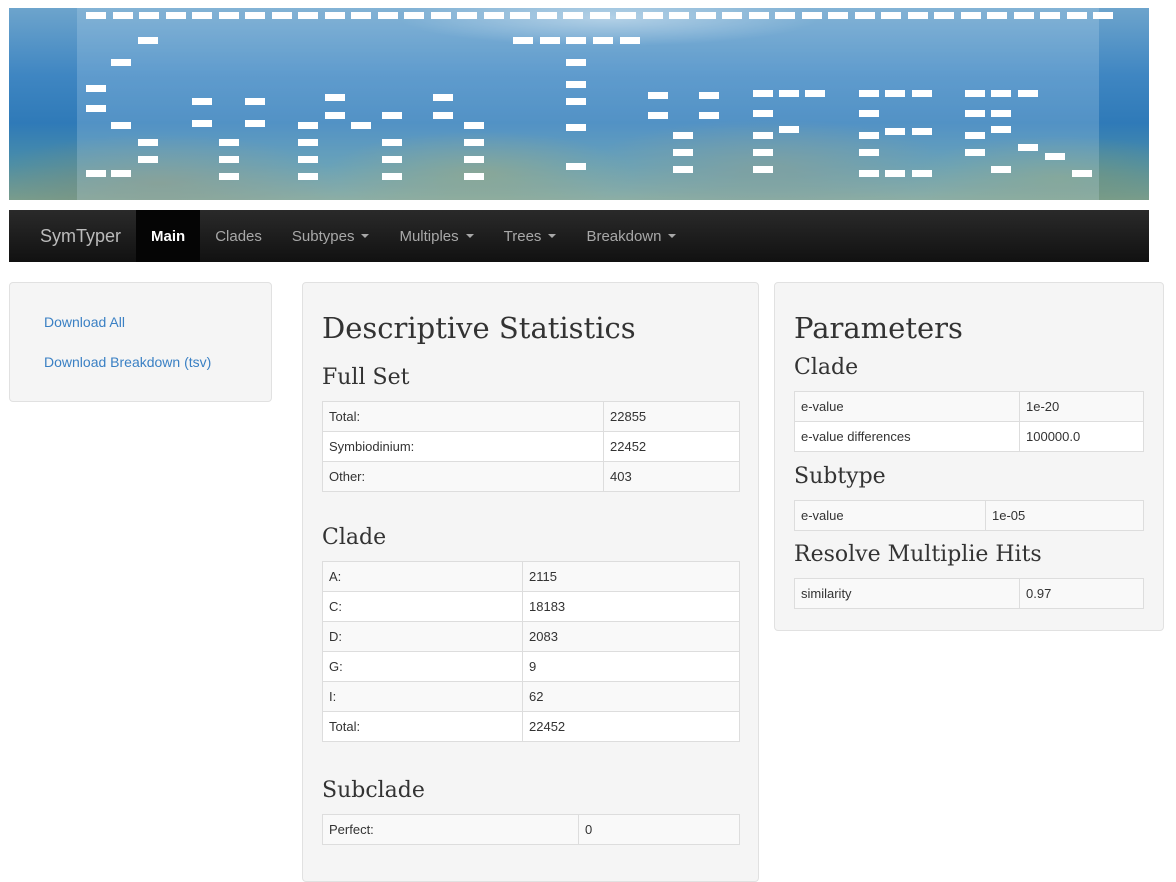  I want to click on table-row: G: 9, so click(531, 666).